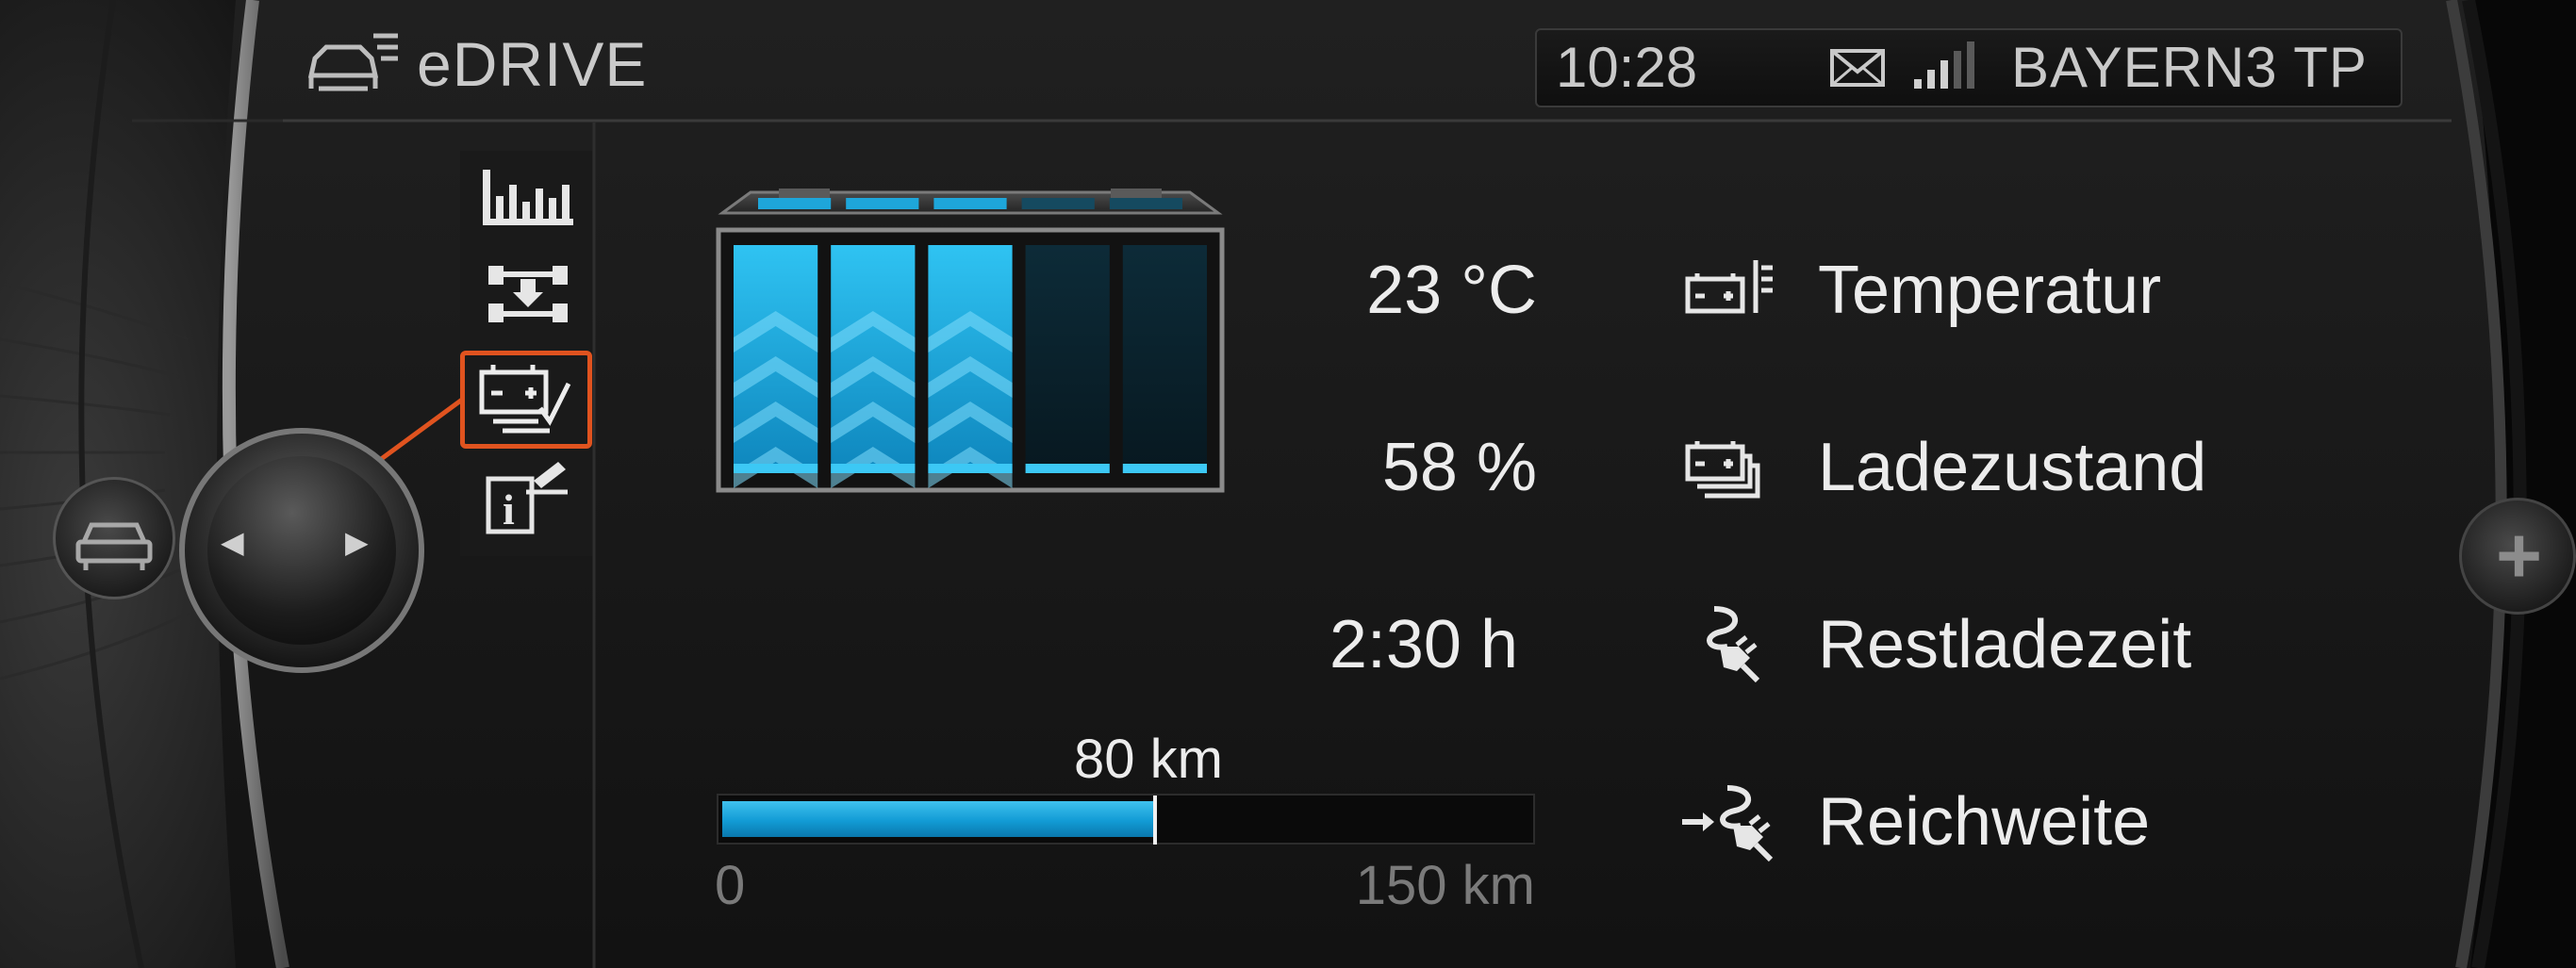  Describe the element at coordinates (1627, 67) in the screenshot. I see `clock-time: 10:28` at that location.